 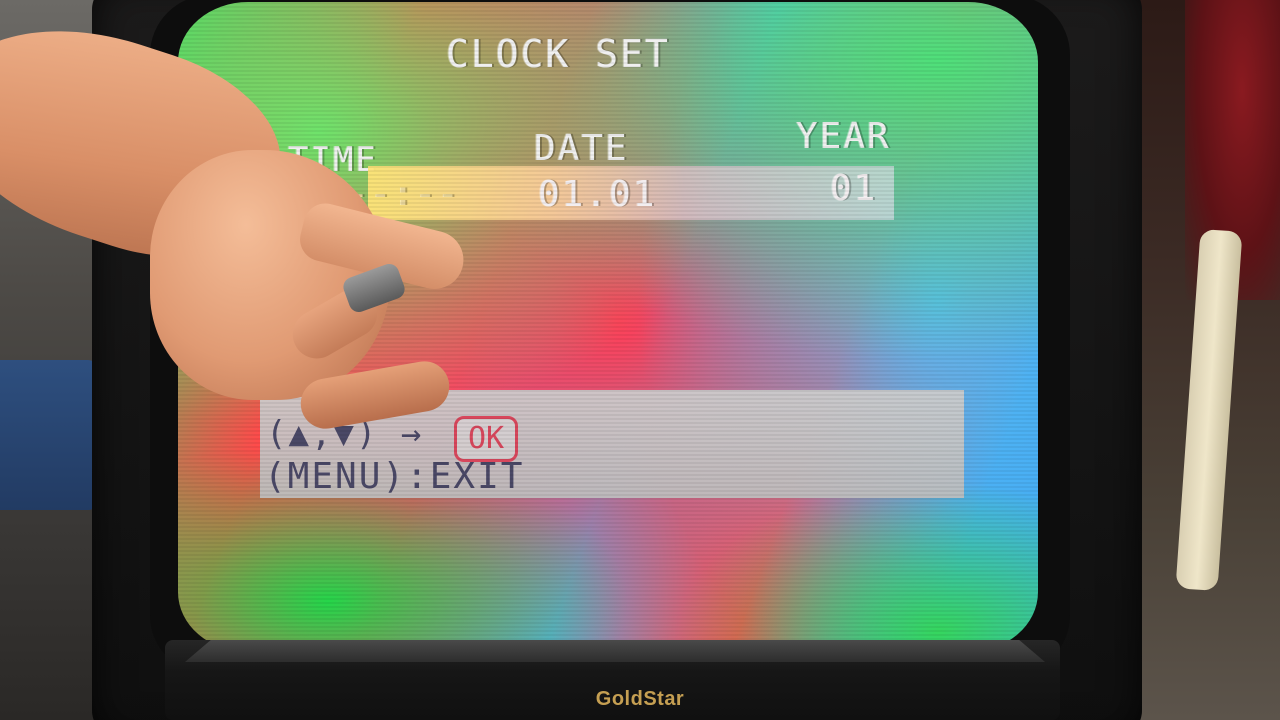 I want to click on exit-label: :EXIT, so click(x=465, y=476).